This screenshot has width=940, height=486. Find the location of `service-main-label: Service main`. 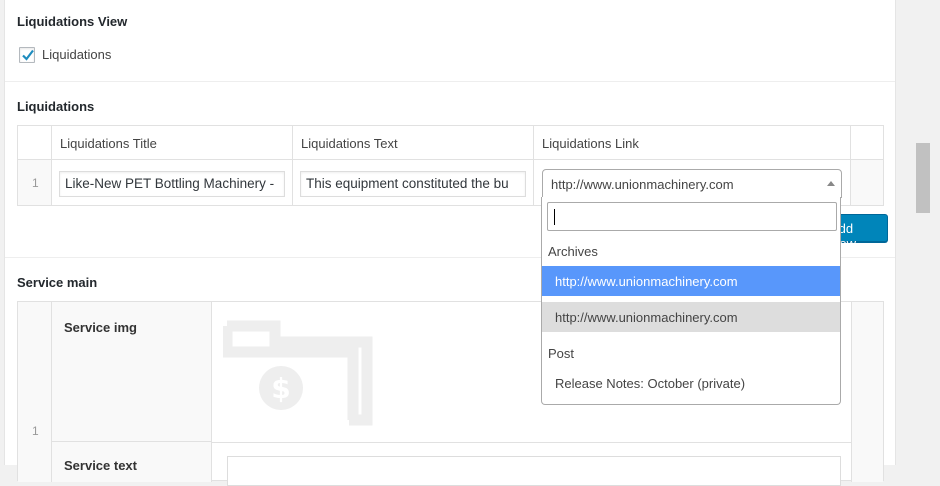

service-main-label: Service main is located at coordinates (57, 282).